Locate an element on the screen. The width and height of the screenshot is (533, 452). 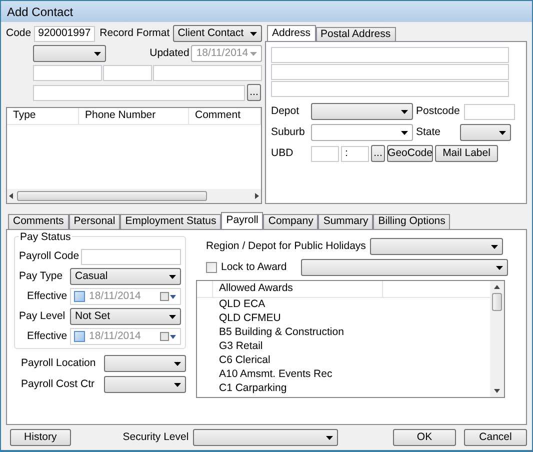
field-label: Code is located at coordinates (19, 33).